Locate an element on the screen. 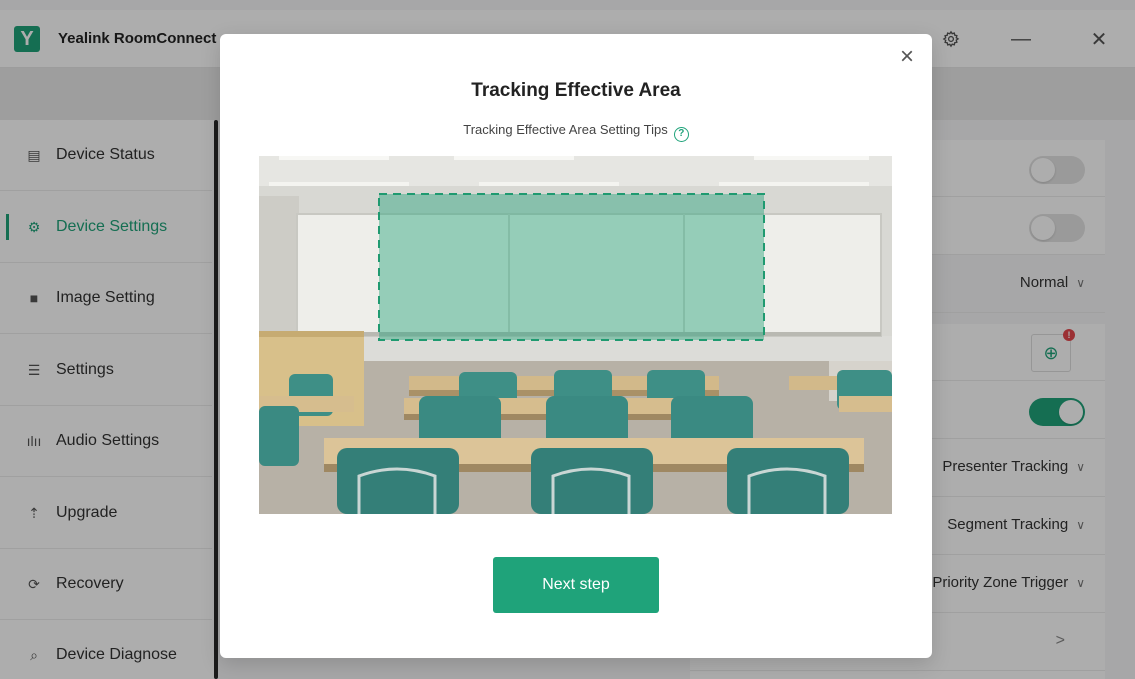 This screenshot has height=679, width=1135. help-icon: ? is located at coordinates (681, 134).